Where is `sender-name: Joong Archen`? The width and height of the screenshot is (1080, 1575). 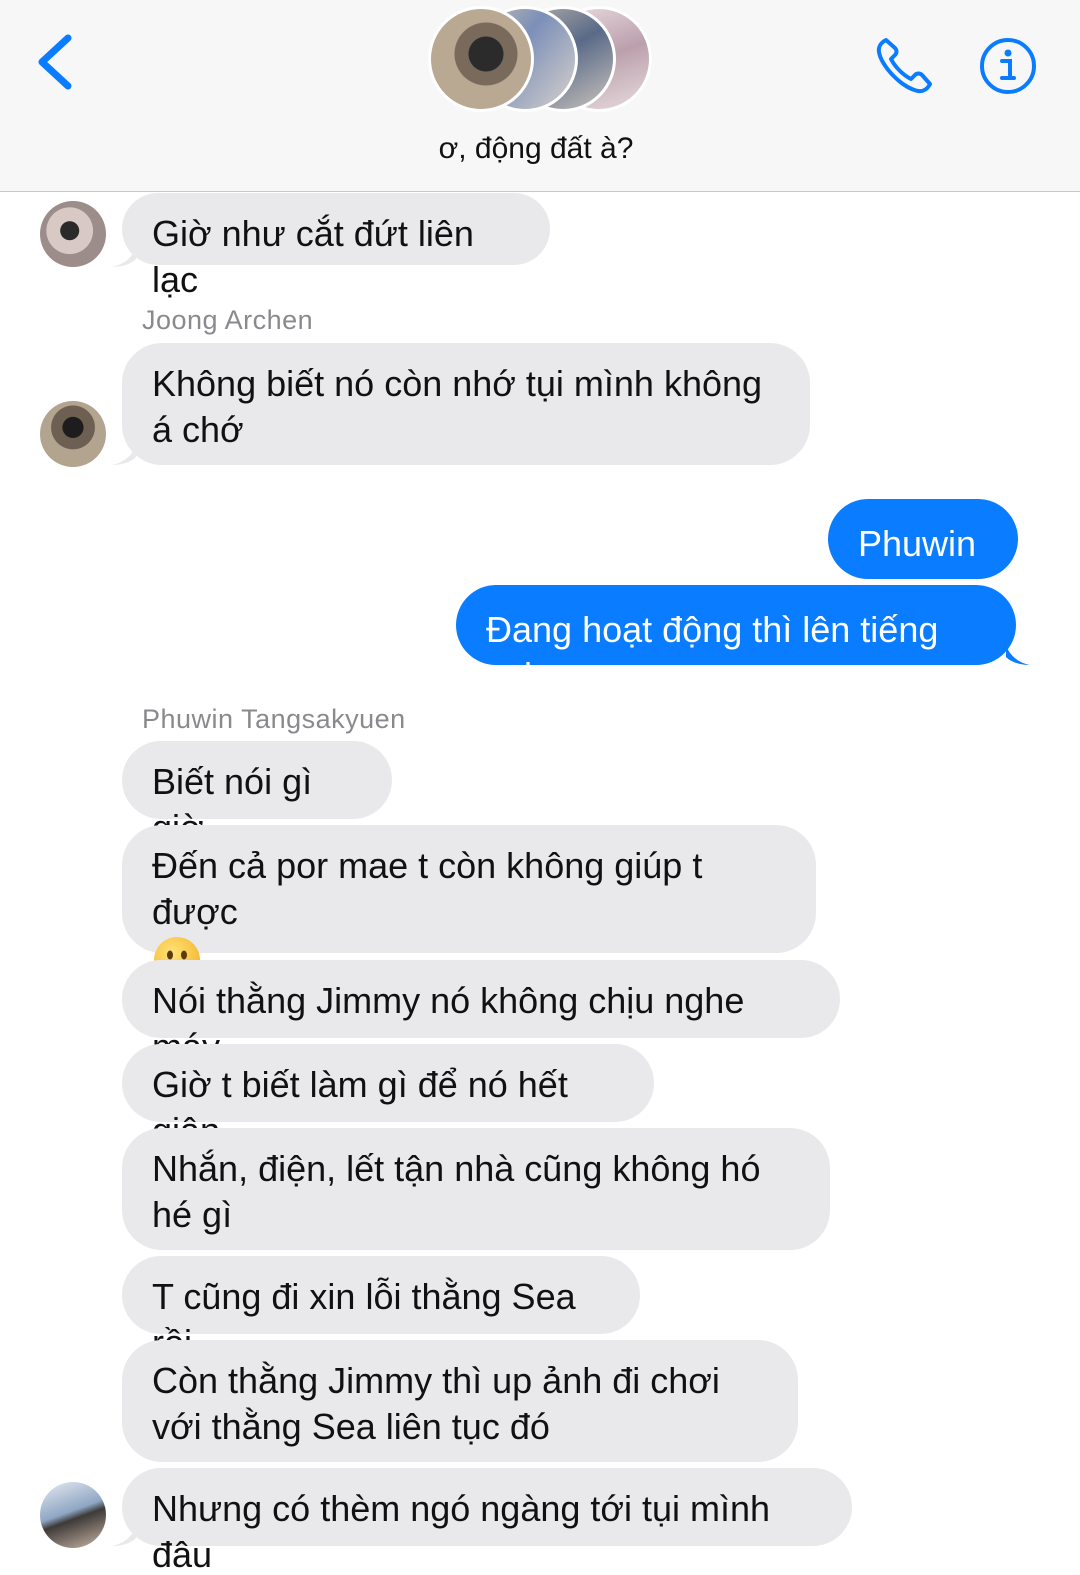
sender-name: Joong Archen is located at coordinates (228, 320).